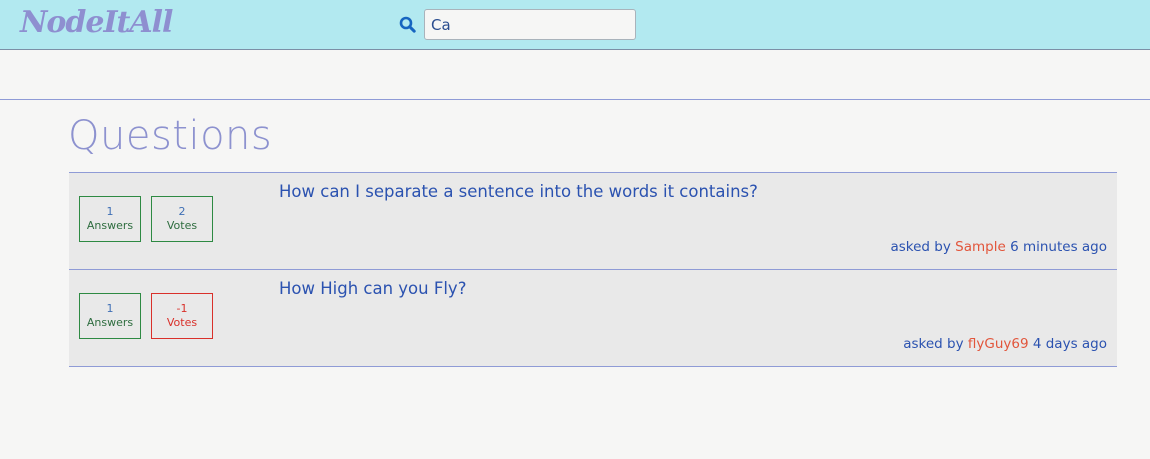 This screenshot has height=459, width=1150. What do you see at coordinates (372, 288) in the screenshot?
I see `question-title-link: How High can you Fly?` at bounding box center [372, 288].